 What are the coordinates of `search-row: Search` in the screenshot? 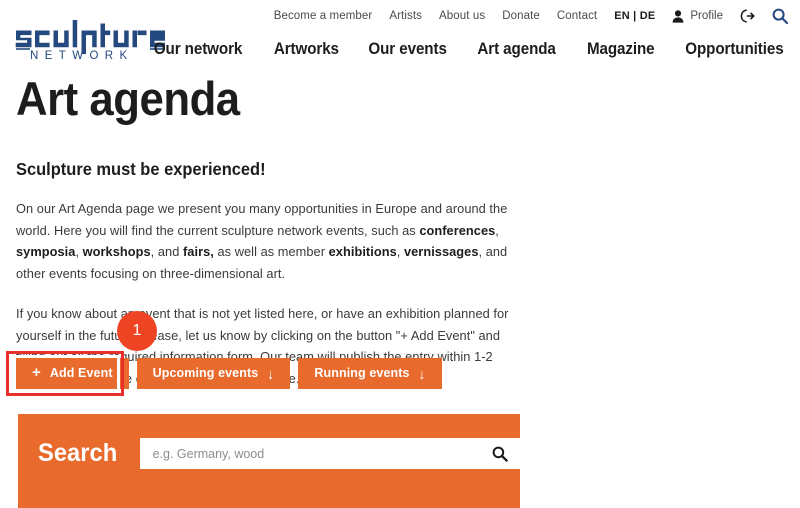 It's located at (269, 453).